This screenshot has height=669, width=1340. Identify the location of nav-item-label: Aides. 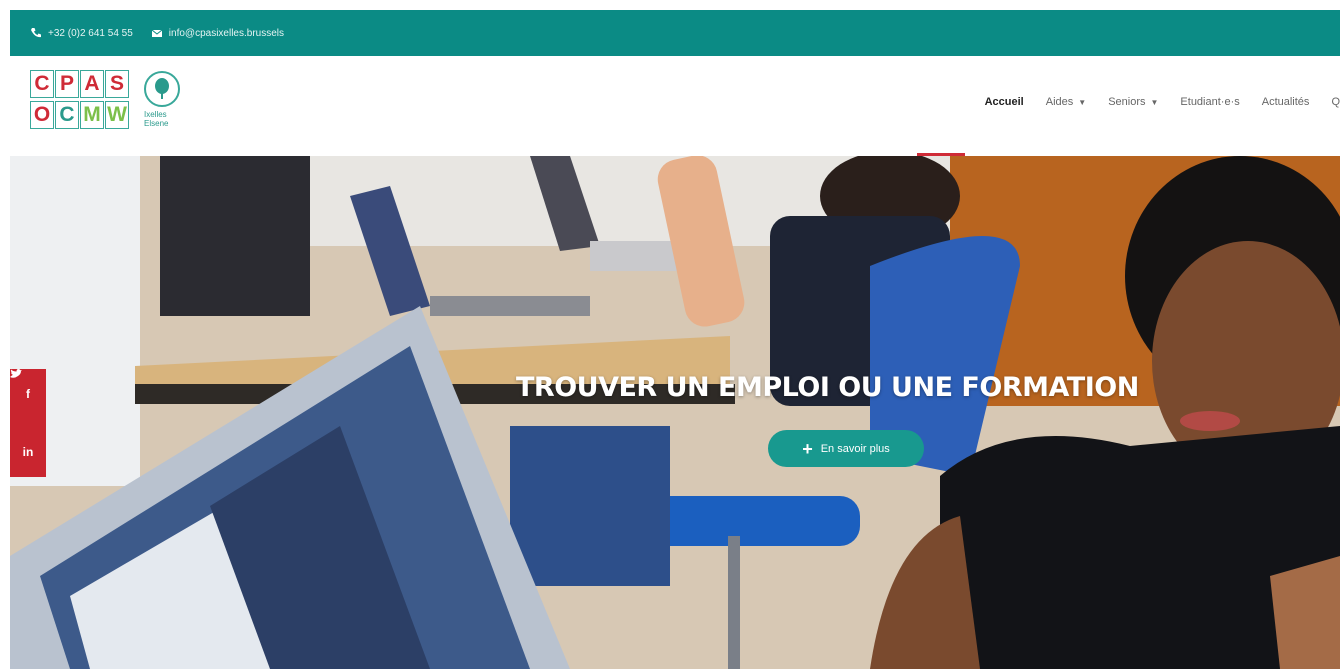
(1059, 102).